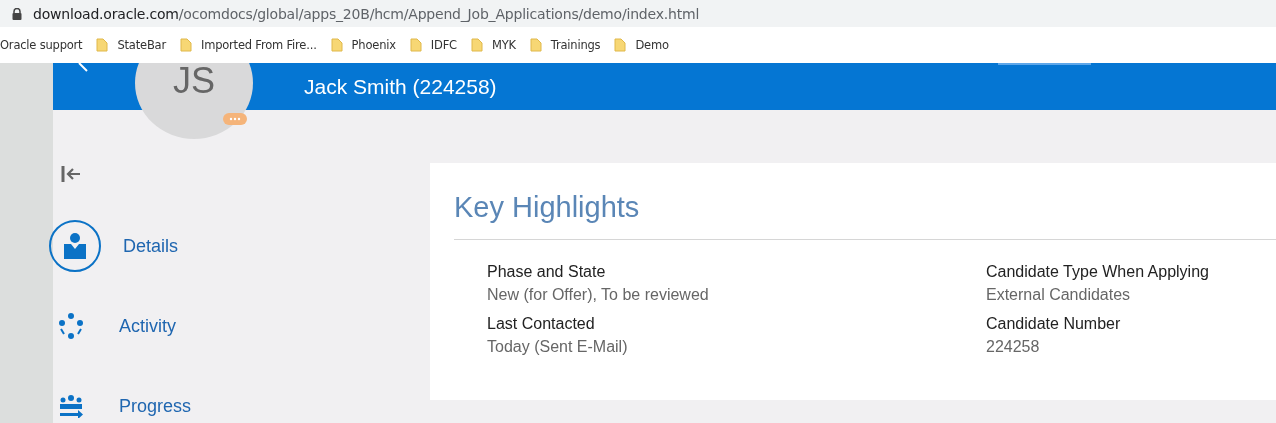 The height and width of the screenshot is (423, 1276). What do you see at coordinates (41, 45) in the screenshot?
I see `bookmark: Oracle support` at bounding box center [41, 45].